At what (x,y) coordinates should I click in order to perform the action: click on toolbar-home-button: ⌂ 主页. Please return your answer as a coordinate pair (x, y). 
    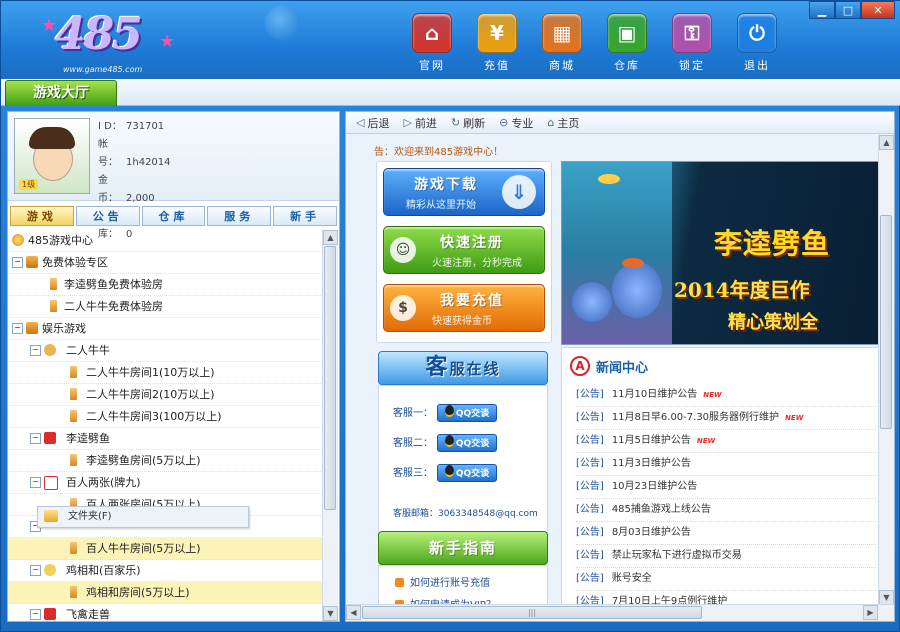
    Looking at the image, I should click on (563, 123).